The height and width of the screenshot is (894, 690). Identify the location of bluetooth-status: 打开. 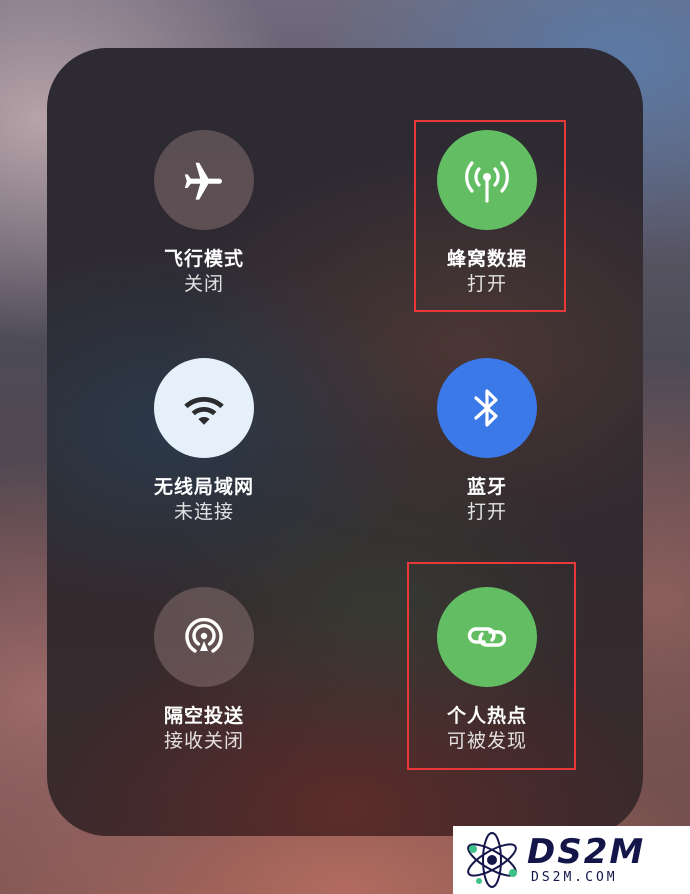
(486, 512).